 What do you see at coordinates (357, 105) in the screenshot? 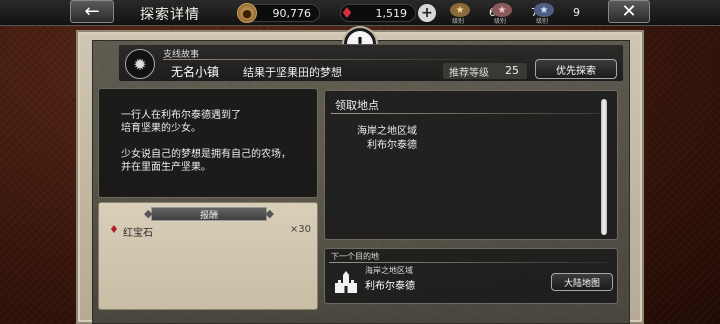
I see `location-title: 领取地点` at bounding box center [357, 105].